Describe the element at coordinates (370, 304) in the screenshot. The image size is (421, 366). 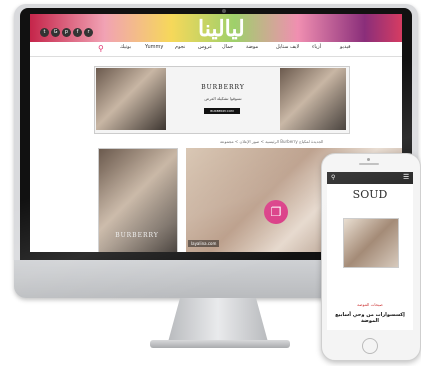
I see `phone-category: صيحات الموضة` at that location.